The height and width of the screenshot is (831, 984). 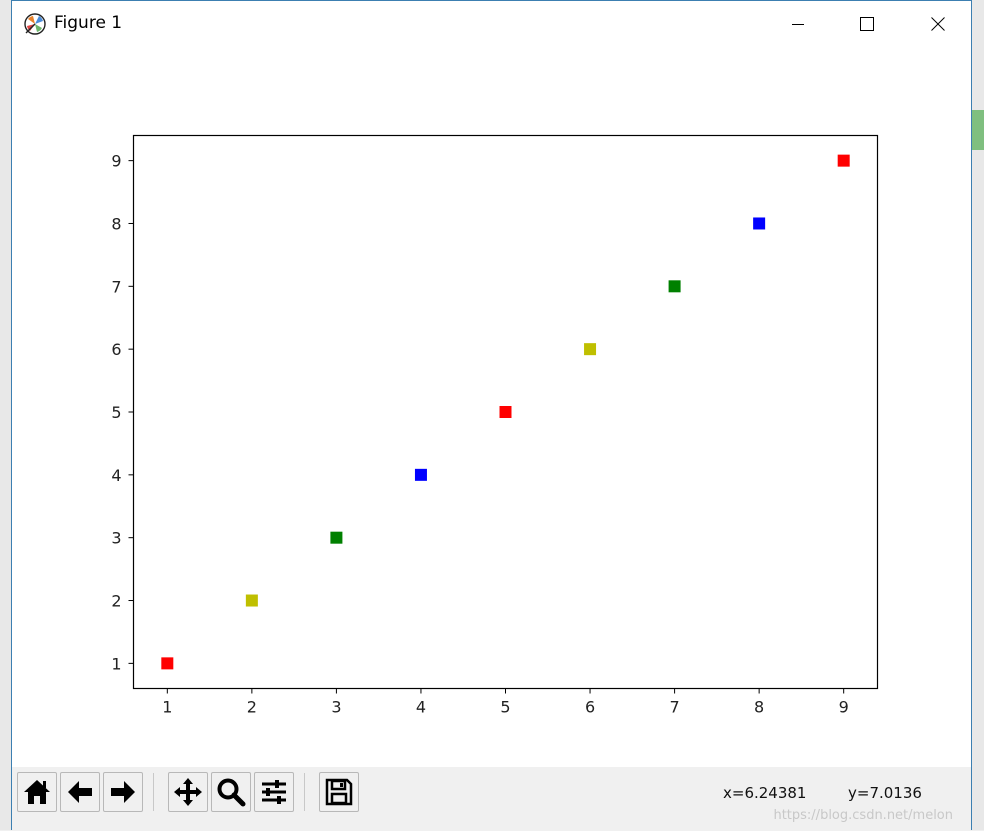 What do you see at coordinates (116, 223) in the screenshot?
I see `y-tick-label: 8` at bounding box center [116, 223].